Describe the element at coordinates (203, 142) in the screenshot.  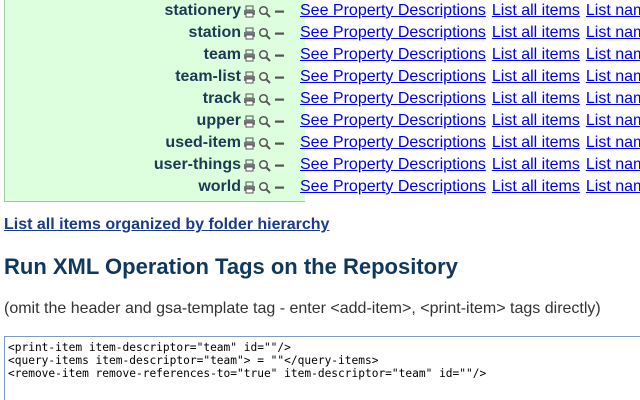
I see `item-name: used-item` at that location.